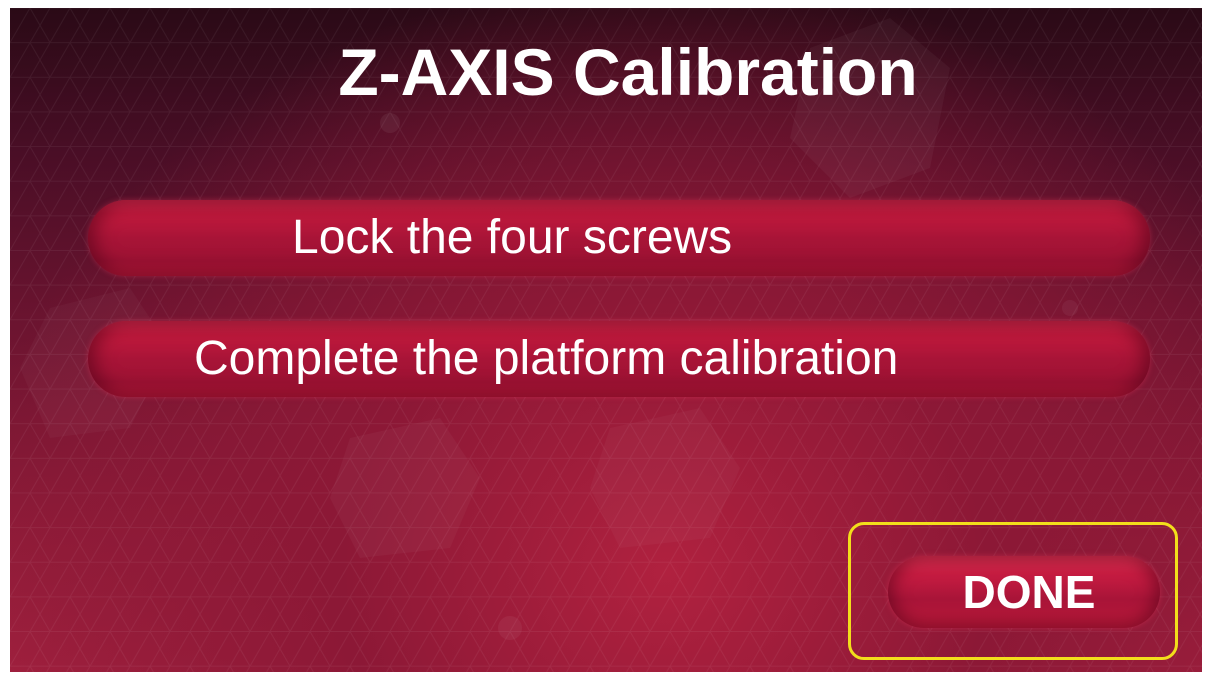  Describe the element at coordinates (628, 72) in the screenshot. I see `page-title: Z-AXIS Calibration` at that location.